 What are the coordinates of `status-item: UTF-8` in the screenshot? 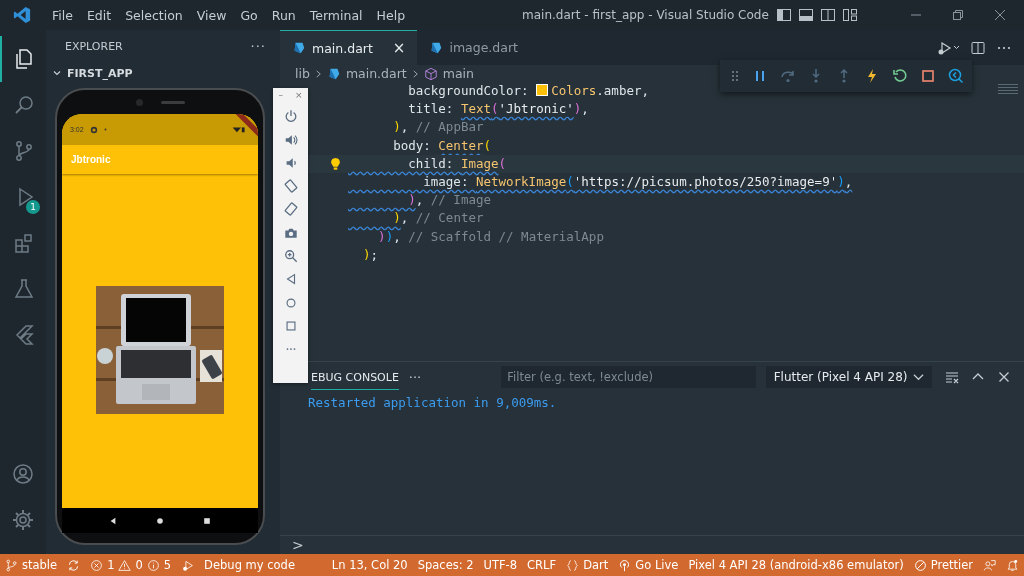 It's located at (500, 565).